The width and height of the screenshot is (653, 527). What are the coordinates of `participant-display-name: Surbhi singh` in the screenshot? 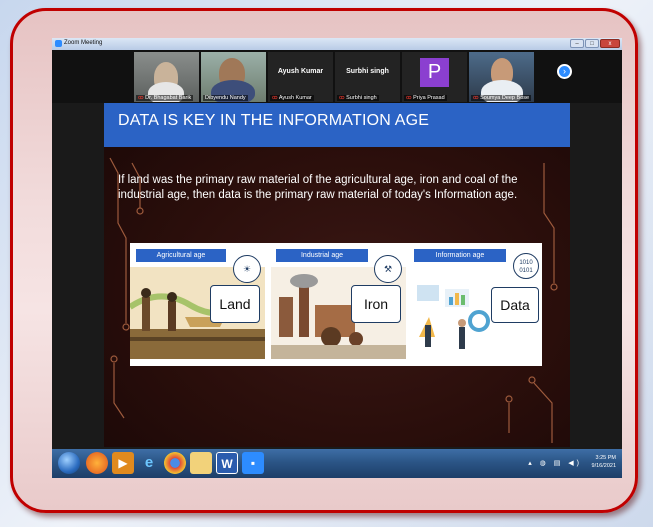 It's located at (367, 71).